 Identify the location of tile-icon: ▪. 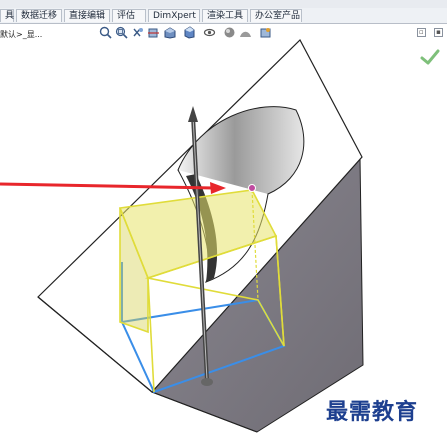
(438, 32).